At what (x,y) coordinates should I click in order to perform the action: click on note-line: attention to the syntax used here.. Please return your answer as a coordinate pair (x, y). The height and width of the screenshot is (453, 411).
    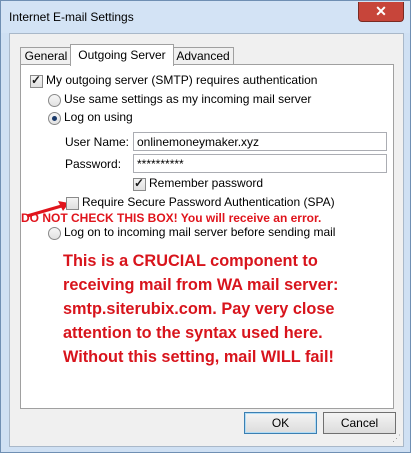
    Looking at the image, I should click on (193, 333).